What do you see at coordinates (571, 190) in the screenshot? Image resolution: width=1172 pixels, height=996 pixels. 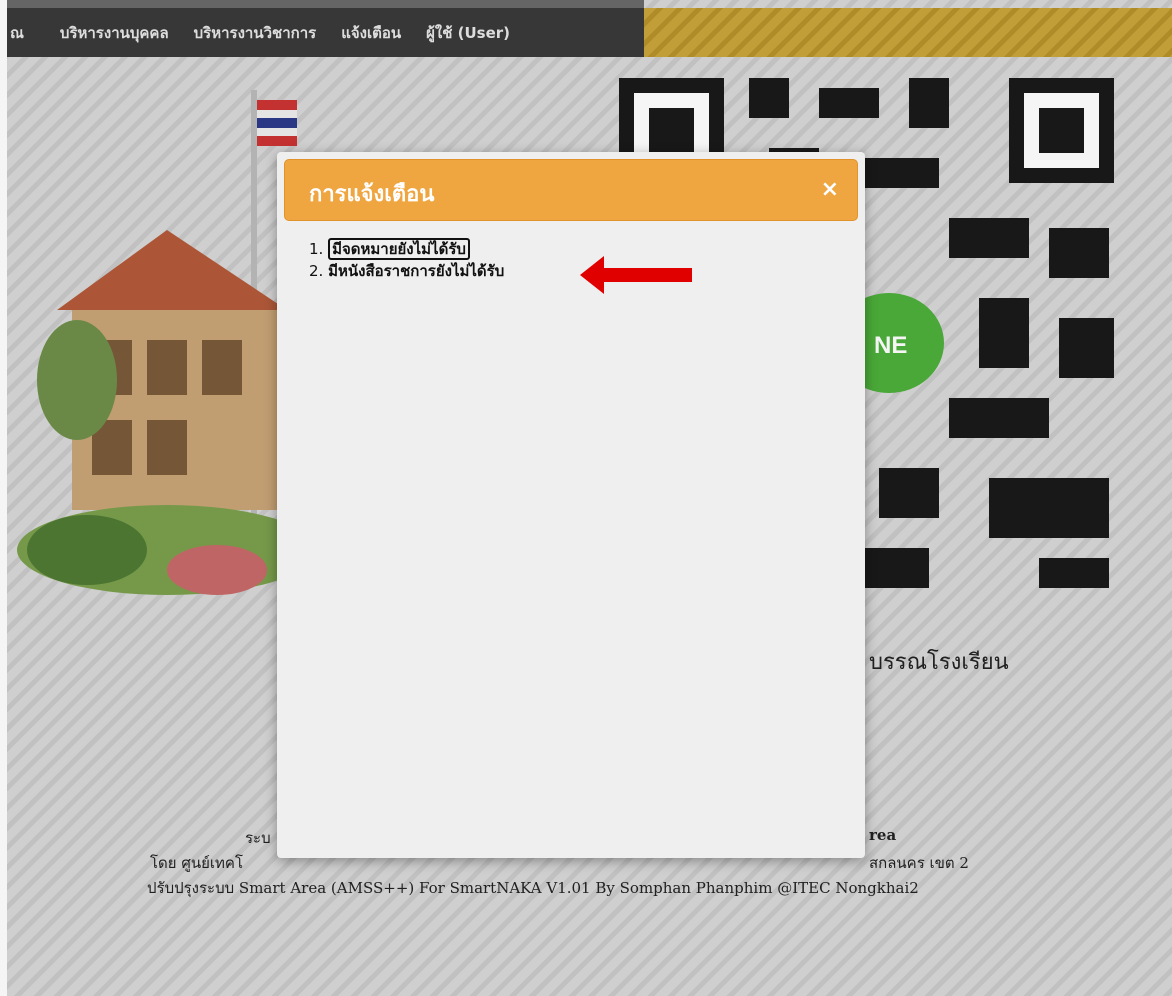 I see `modal-header: การแจ้งเตือน ×` at bounding box center [571, 190].